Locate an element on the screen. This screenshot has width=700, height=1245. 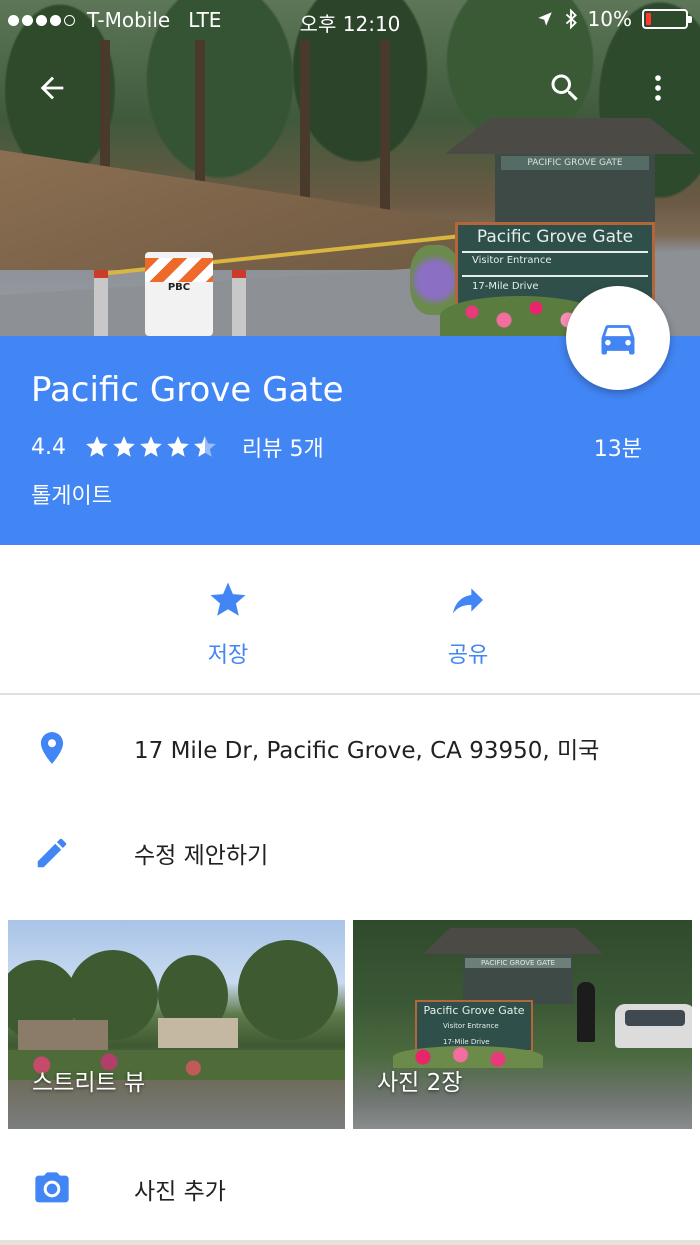
bluetooth-icon is located at coordinates (571, 19).